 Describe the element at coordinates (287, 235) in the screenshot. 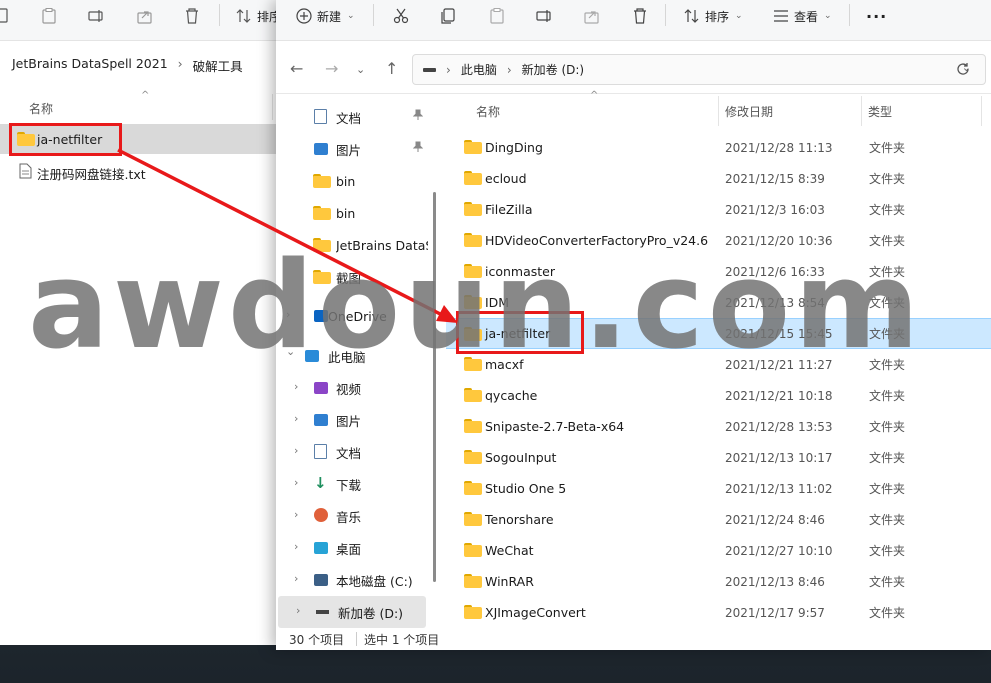

I see `annotation-arrow` at that location.